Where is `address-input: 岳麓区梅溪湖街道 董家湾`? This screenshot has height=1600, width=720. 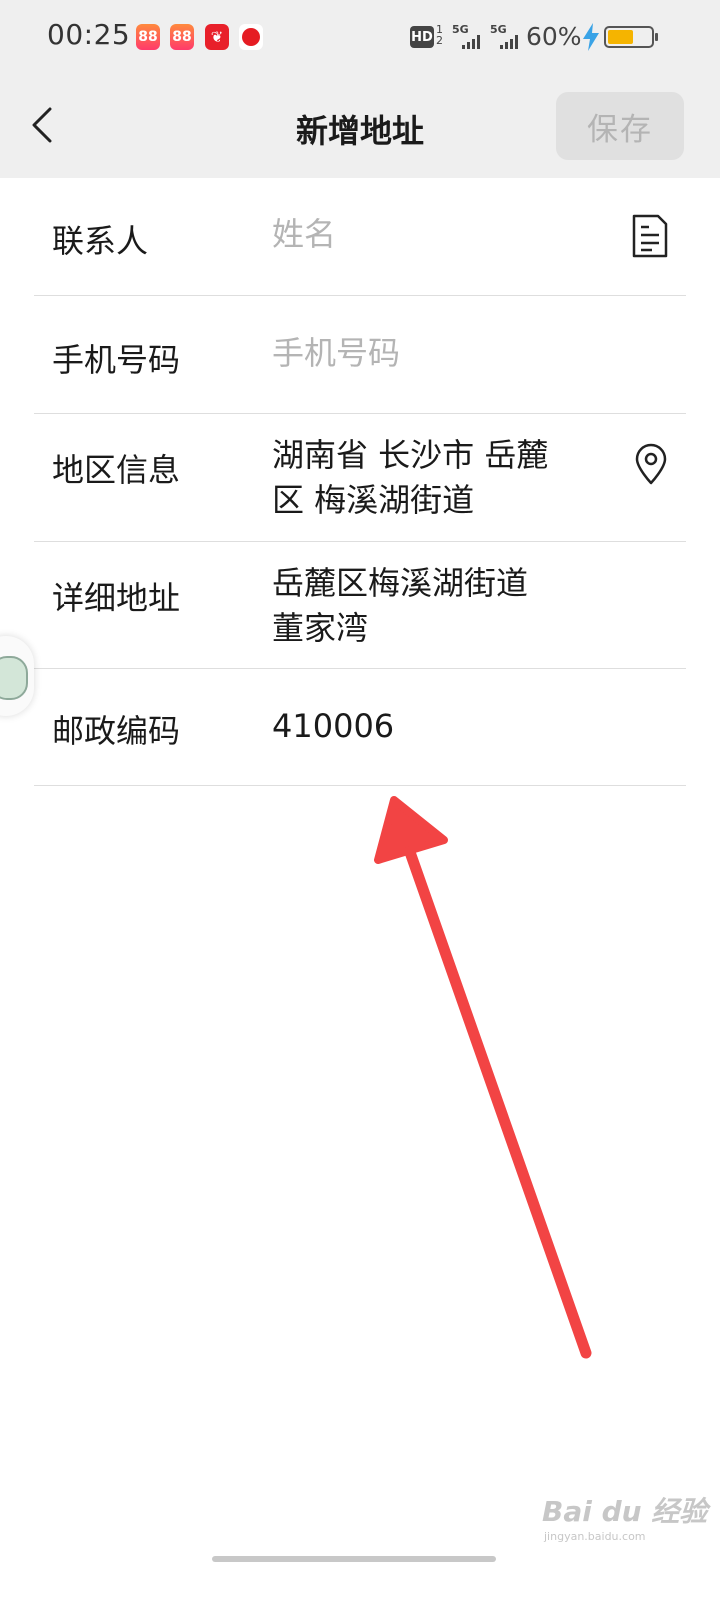 address-input: 岳麓区梅溪湖街道 董家湾 is located at coordinates (400, 606).